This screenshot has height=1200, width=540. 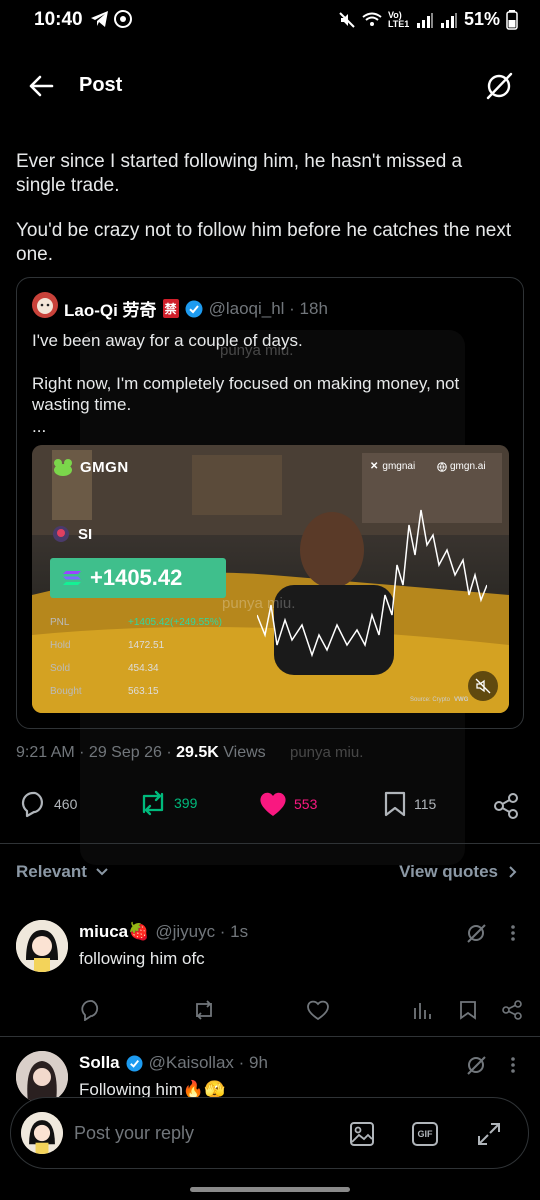 I want to click on quote-header: Lao-Qi 劳奇 禁 @laoqi_hl · 18h, so click(x=196, y=308).